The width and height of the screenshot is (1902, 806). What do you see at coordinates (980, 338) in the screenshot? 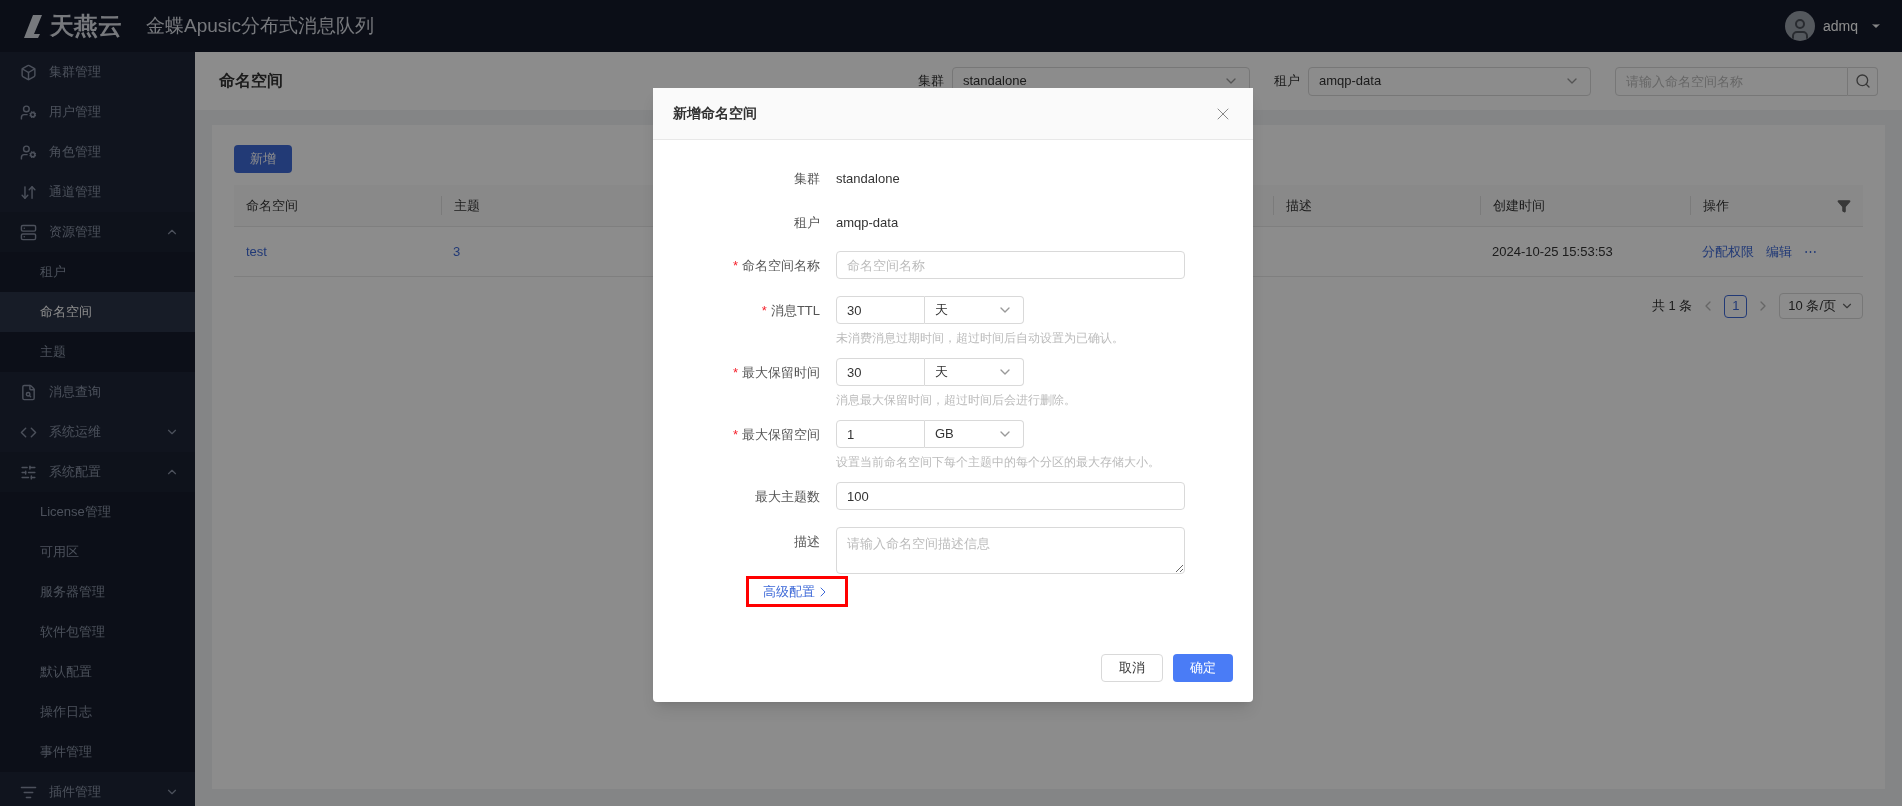
I see `field-hint: 未消费消息过期时间，超过时间后自动设置为已确认。` at bounding box center [980, 338].